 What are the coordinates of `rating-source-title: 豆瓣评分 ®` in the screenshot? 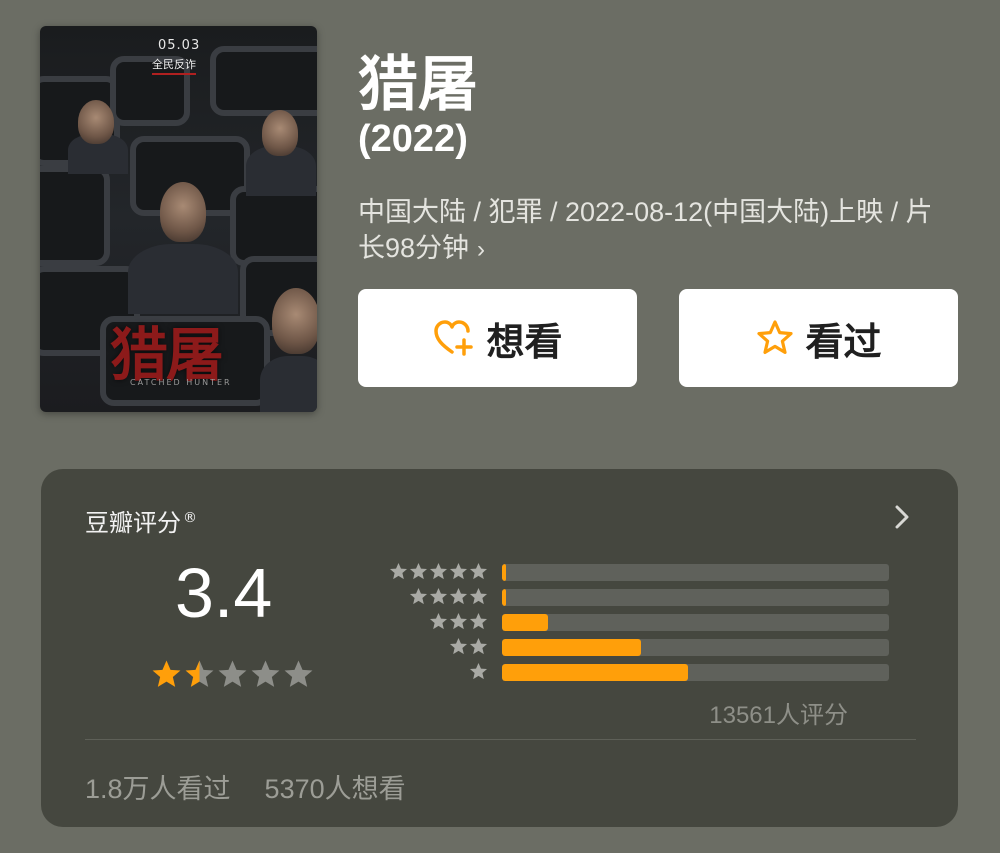 It's located at (141, 520).